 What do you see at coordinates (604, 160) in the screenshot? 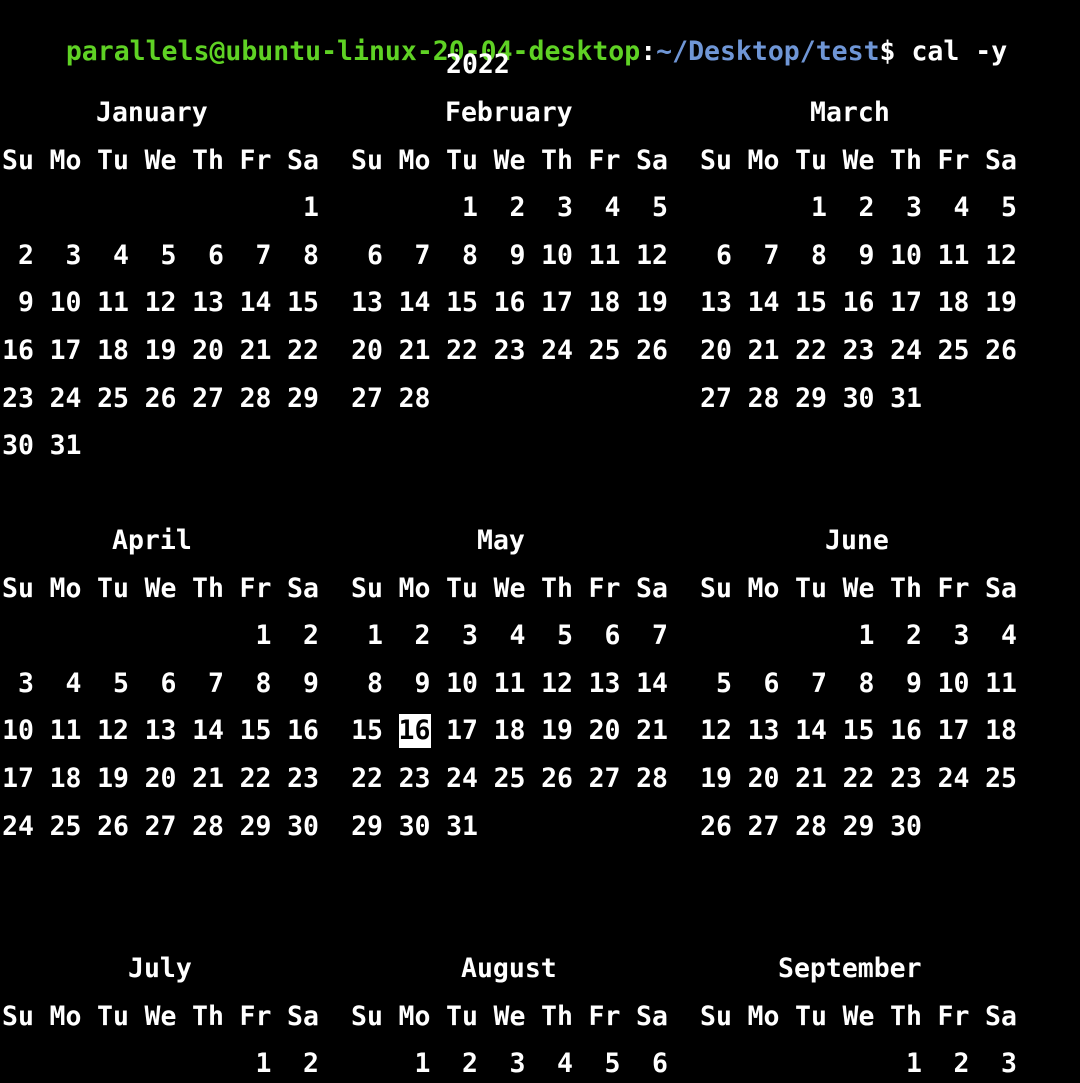
I see `weekday-header: Fr` at bounding box center [604, 160].